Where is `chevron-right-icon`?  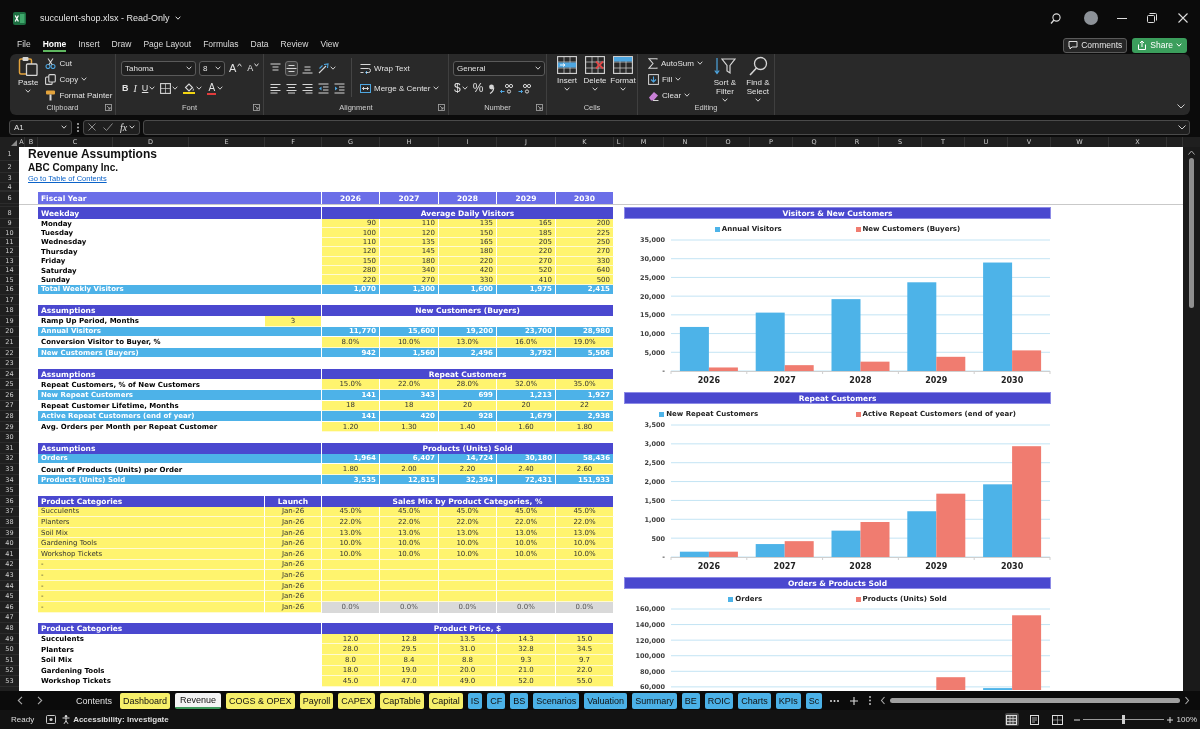 chevron-right-icon is located at coordinates (40, 700).